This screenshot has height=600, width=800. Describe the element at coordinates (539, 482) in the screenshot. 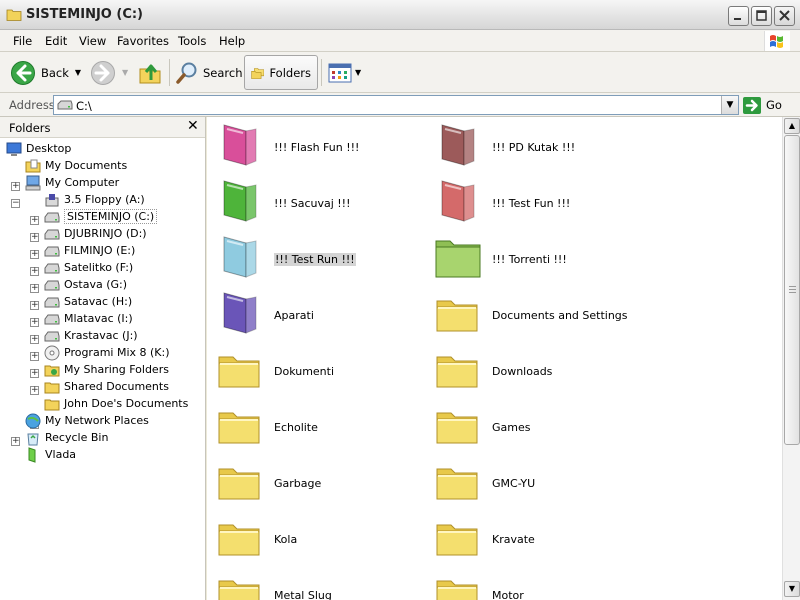

I see `folder-item: GMC-YU` at that location.